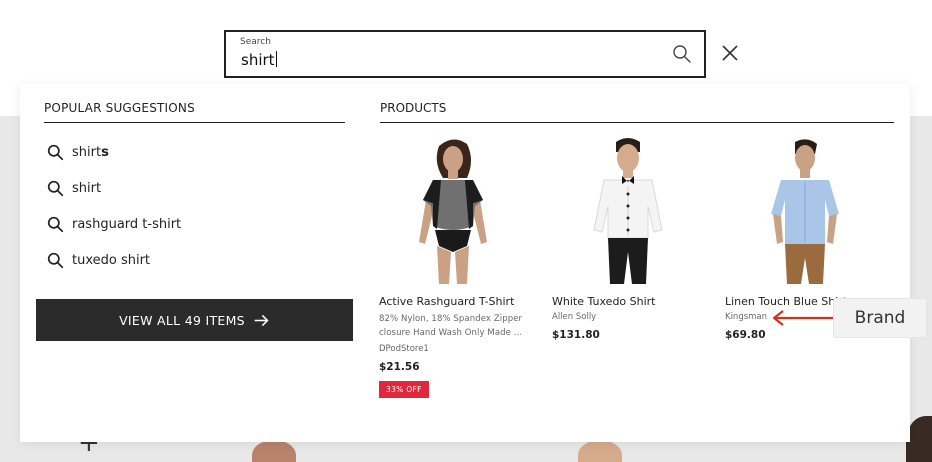 The width and height of the screenshot is (932, 462). What do you see at coordinates (576, 335) in the screenshot?
I see `product-price: $131.80` at bounding box center [576, 335].